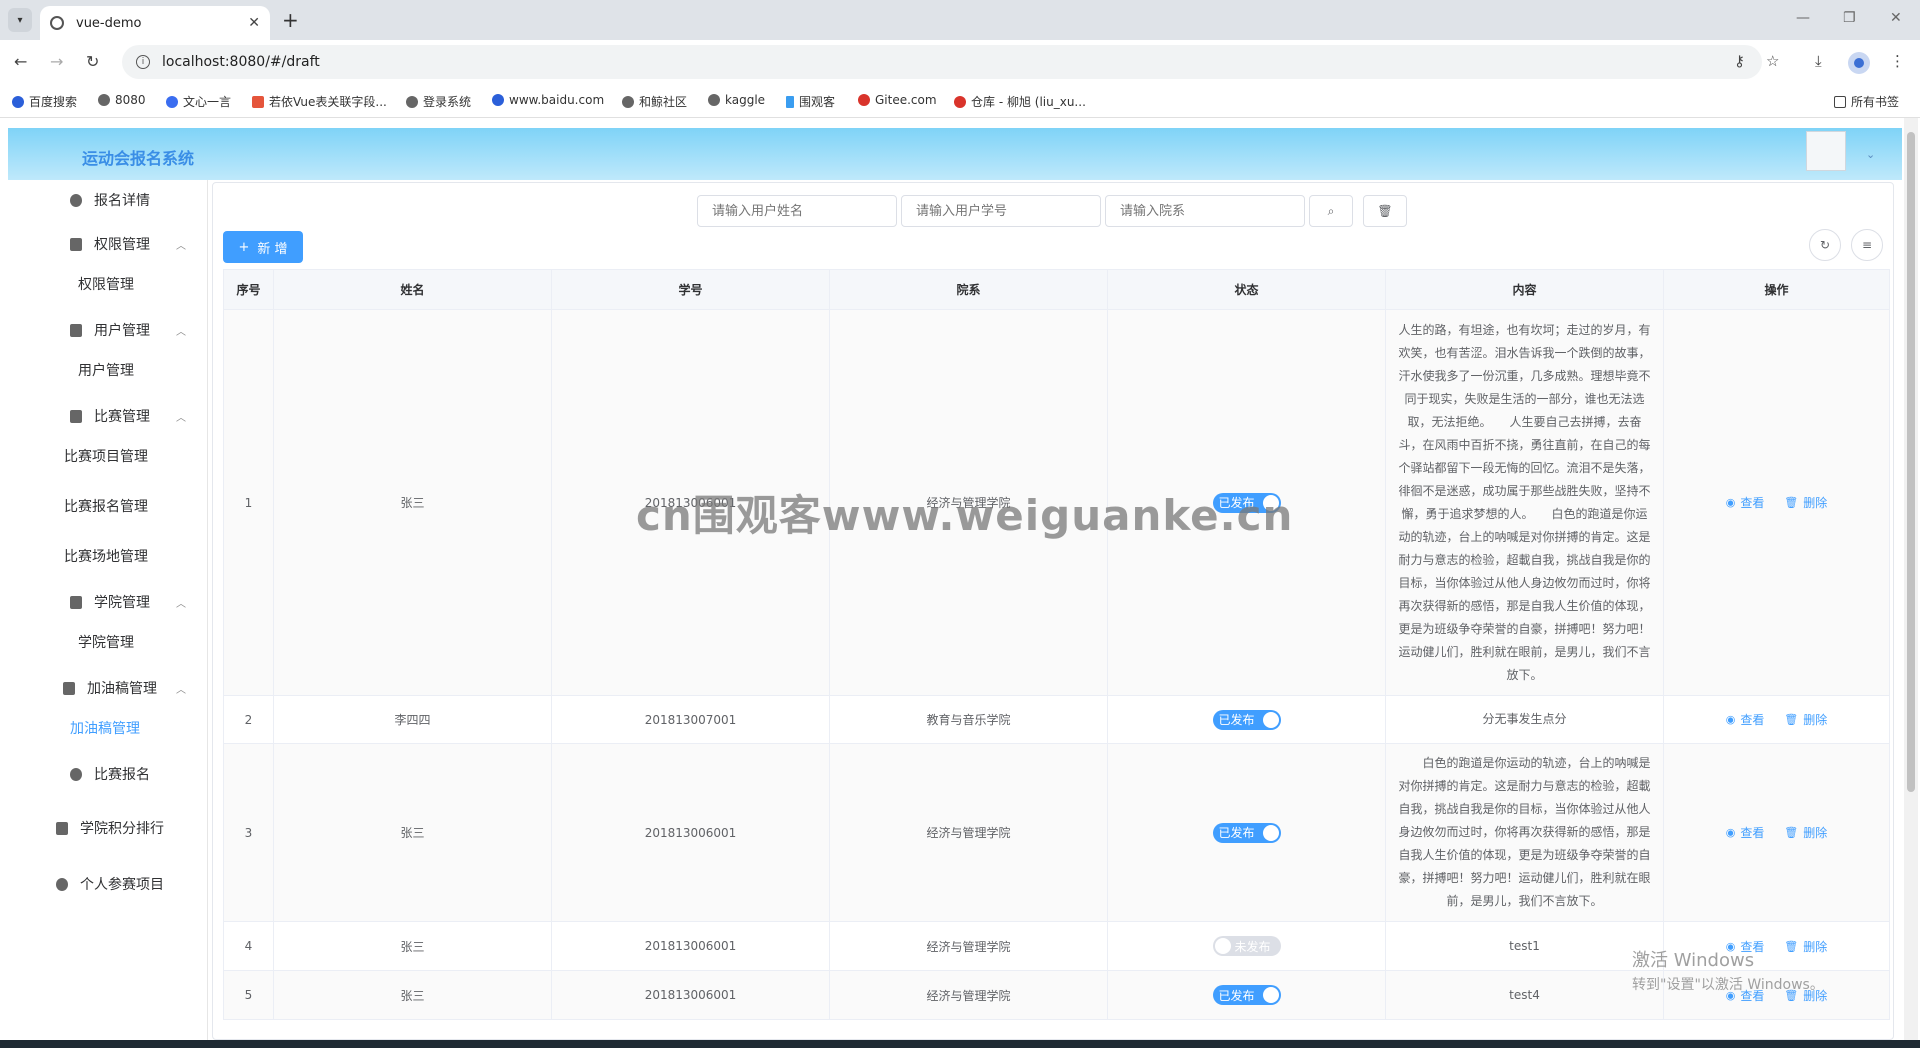 This screenshot has height=1048, width=1920. What do you see at coordinates (108, 828) in the screenshot?
I see `sidebar-item-ranking: 学院积分排行` at bounding box center [108, 828].